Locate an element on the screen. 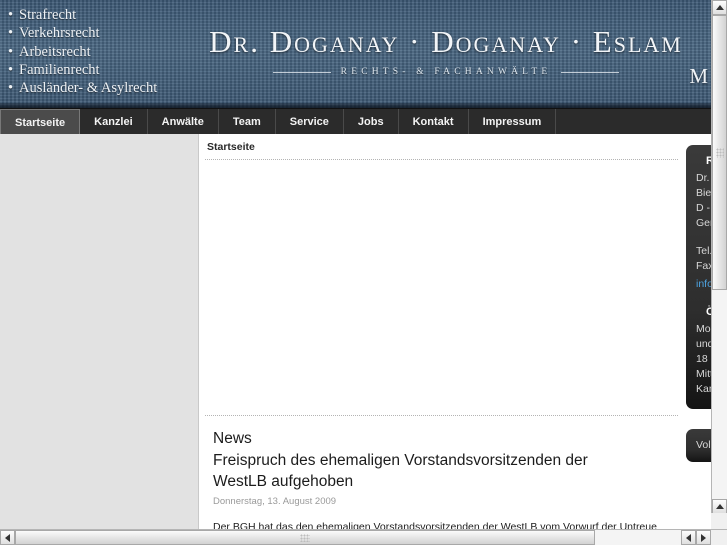  vertical-scrollbar is located at coordinates (719, 264).